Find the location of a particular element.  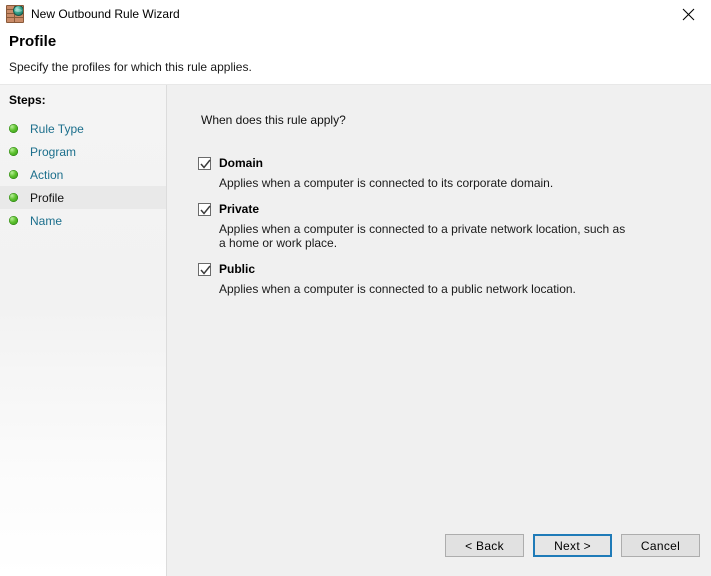

window-title: New Outbound Rule Wizard is located at coordinates (105, 14).